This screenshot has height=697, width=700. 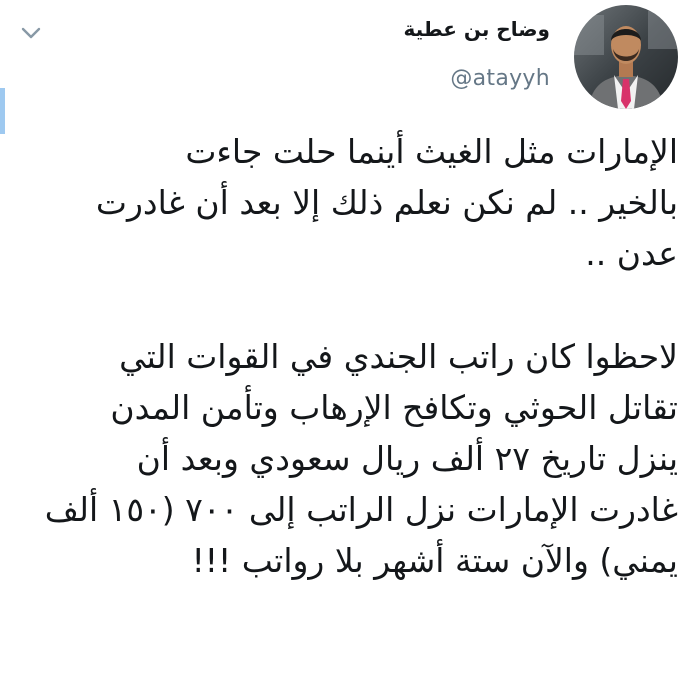 What do you see at coordinates (398, 356) in the screenshot?
I see `text-line: لاحظوا كان راتب الجندي في القوات التي` at bounding box center [398, 356].